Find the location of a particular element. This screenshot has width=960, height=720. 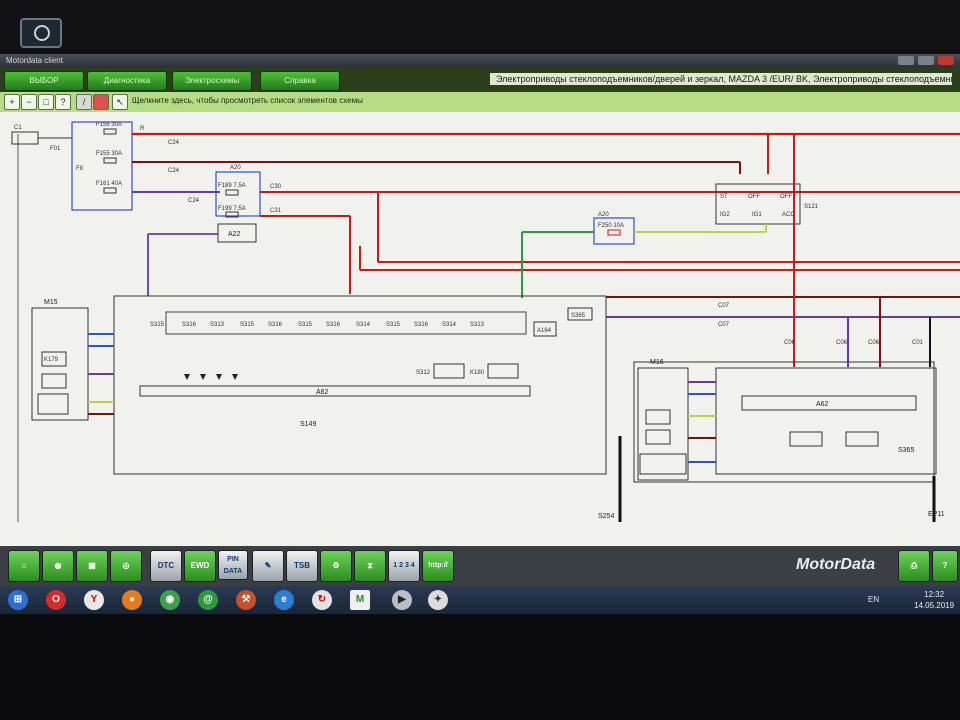

parts-icon: ⚙ is located at coordinates (336, 566).